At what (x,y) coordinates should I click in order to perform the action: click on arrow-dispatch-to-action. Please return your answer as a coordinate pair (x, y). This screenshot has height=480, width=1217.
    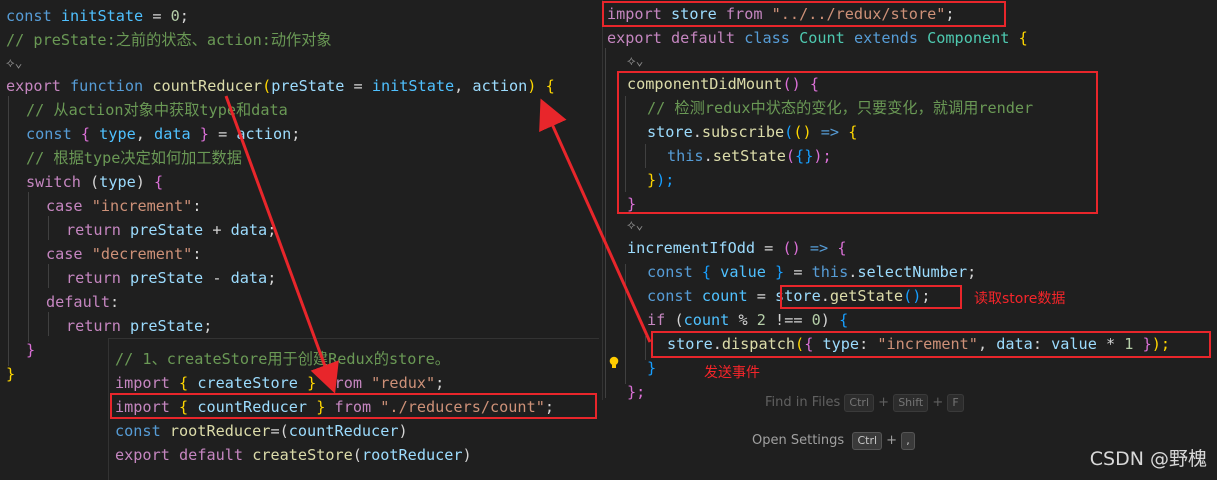
    Looking at the image, I should click on (595, 220).